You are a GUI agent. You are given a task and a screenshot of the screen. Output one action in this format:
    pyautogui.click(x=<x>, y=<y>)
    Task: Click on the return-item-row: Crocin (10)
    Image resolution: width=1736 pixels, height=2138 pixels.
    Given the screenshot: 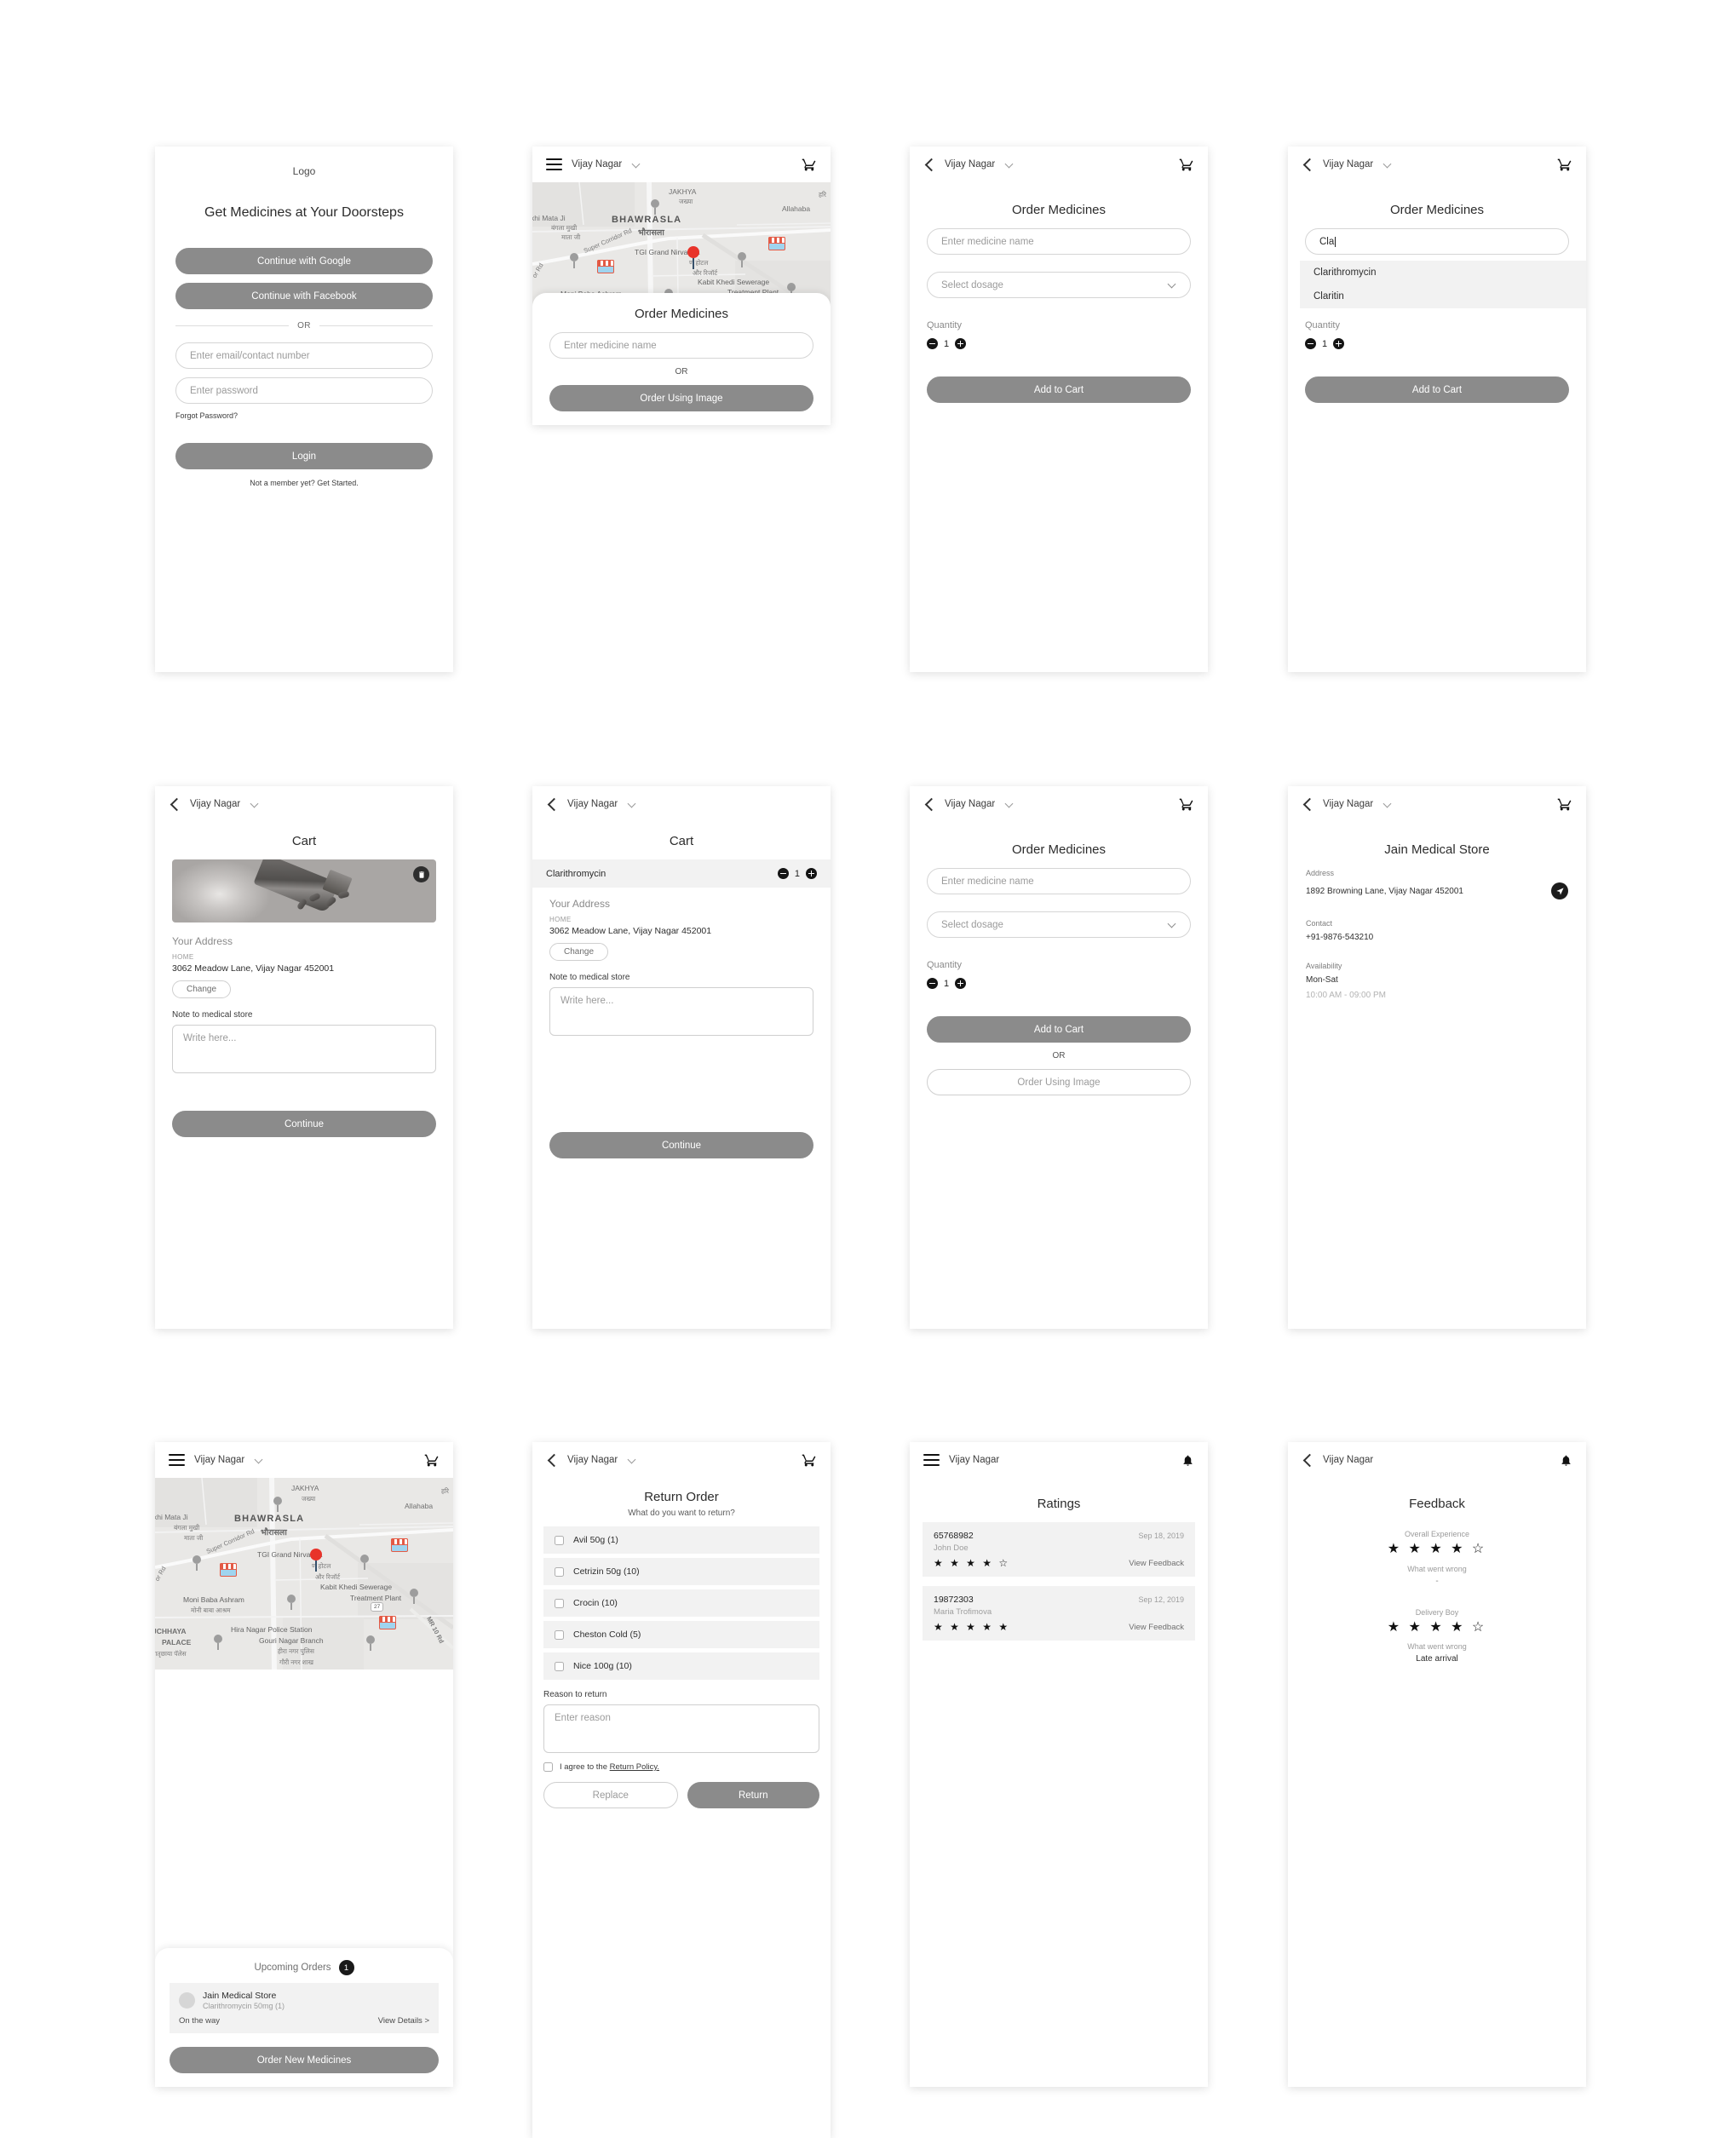 What is the action you would take?
    pyautogui.click(x=681, y=1603)
    